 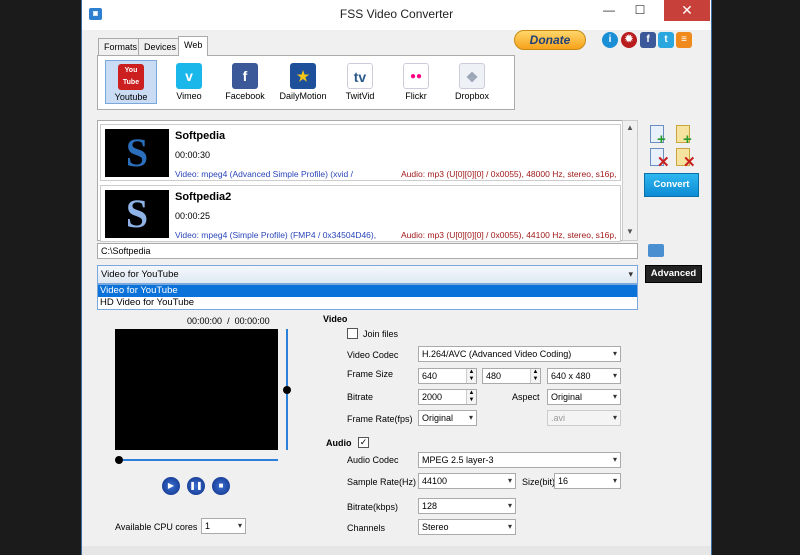 What do you see at coordinates (432, 397) in the screenshot?
I see `bitrate-value: 2000` at bounding box center [432, 397].